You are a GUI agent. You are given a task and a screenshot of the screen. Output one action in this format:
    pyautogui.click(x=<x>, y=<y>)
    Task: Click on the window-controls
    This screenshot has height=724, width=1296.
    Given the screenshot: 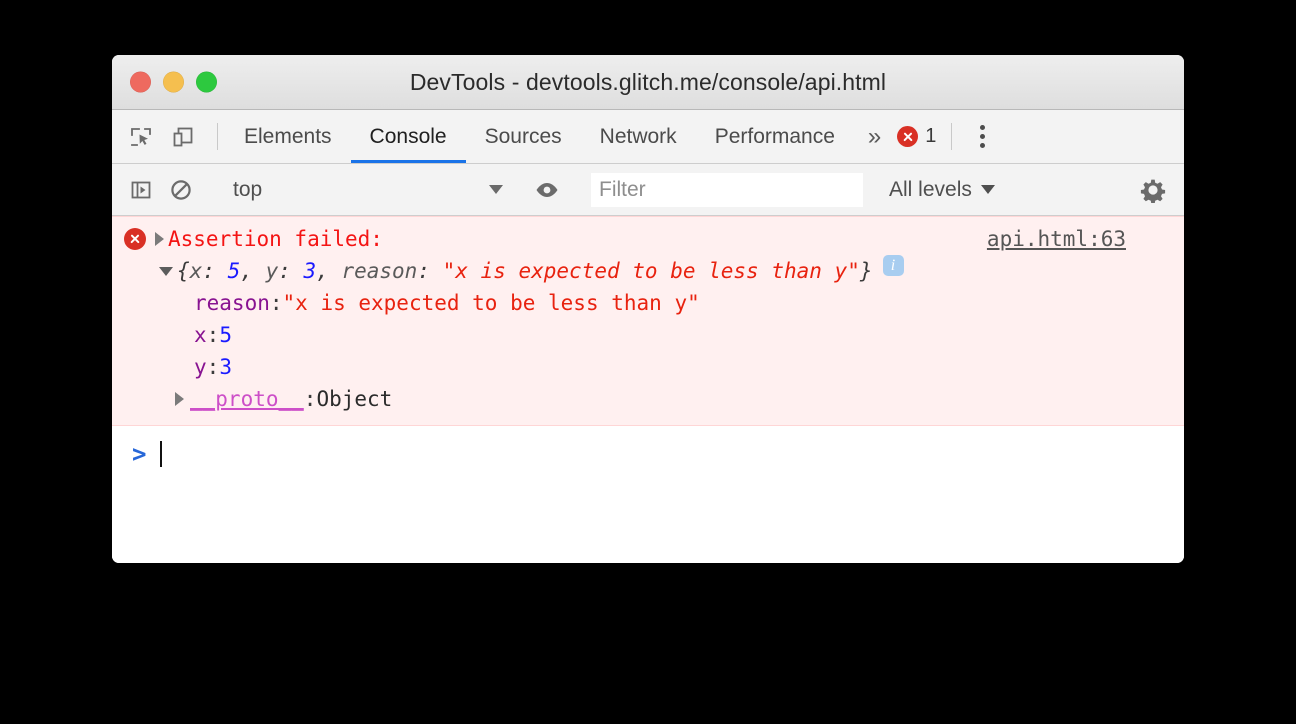 What is the action you would take?
    pyautogui.click(x=173, y=82)
    